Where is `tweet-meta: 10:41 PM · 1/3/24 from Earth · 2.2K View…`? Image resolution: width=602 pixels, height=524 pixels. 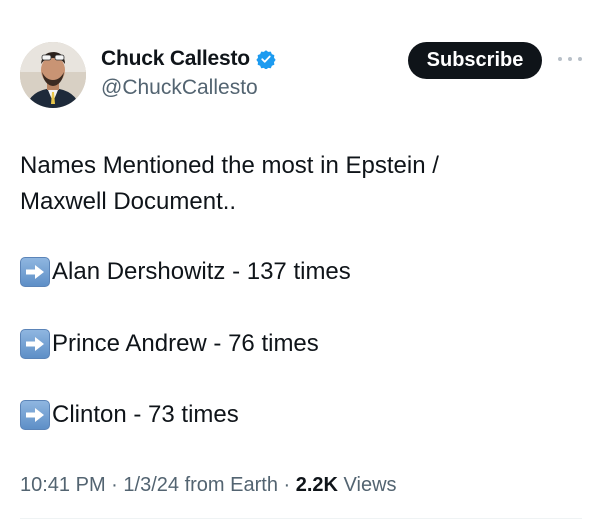 tweet-meta: 10:41 PM · 1/3/24 from Earth · 2.2K View… is located at coordinates (208, 485).